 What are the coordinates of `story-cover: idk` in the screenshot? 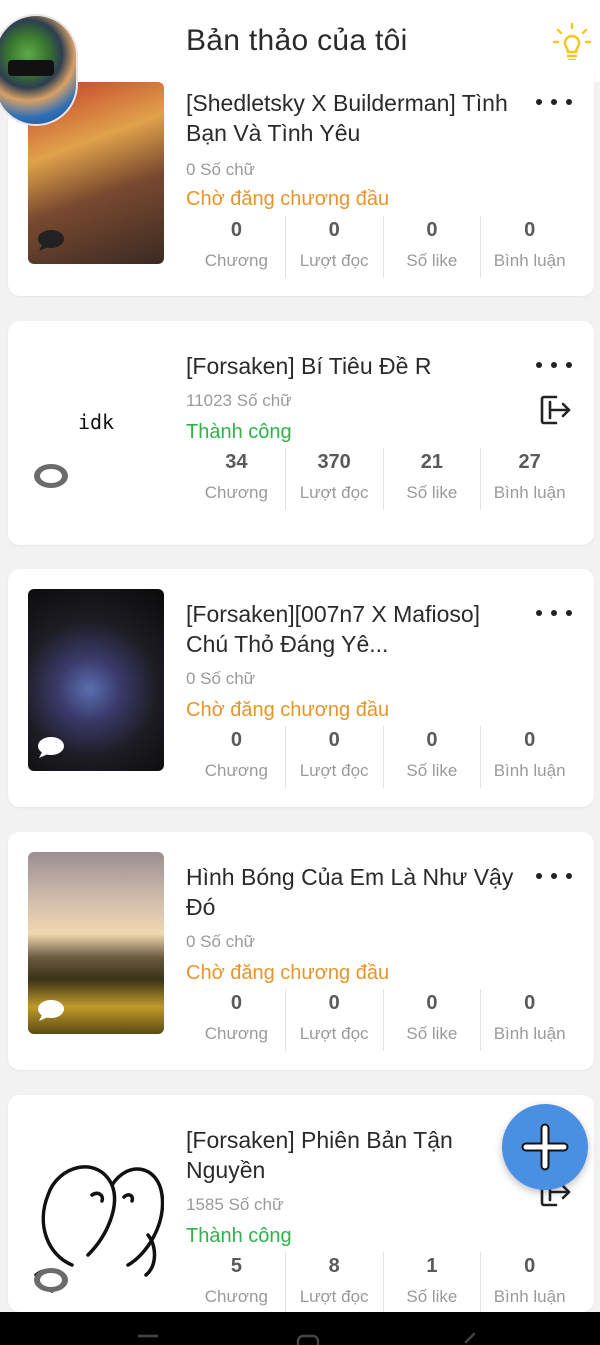 It's located at (96, 422).